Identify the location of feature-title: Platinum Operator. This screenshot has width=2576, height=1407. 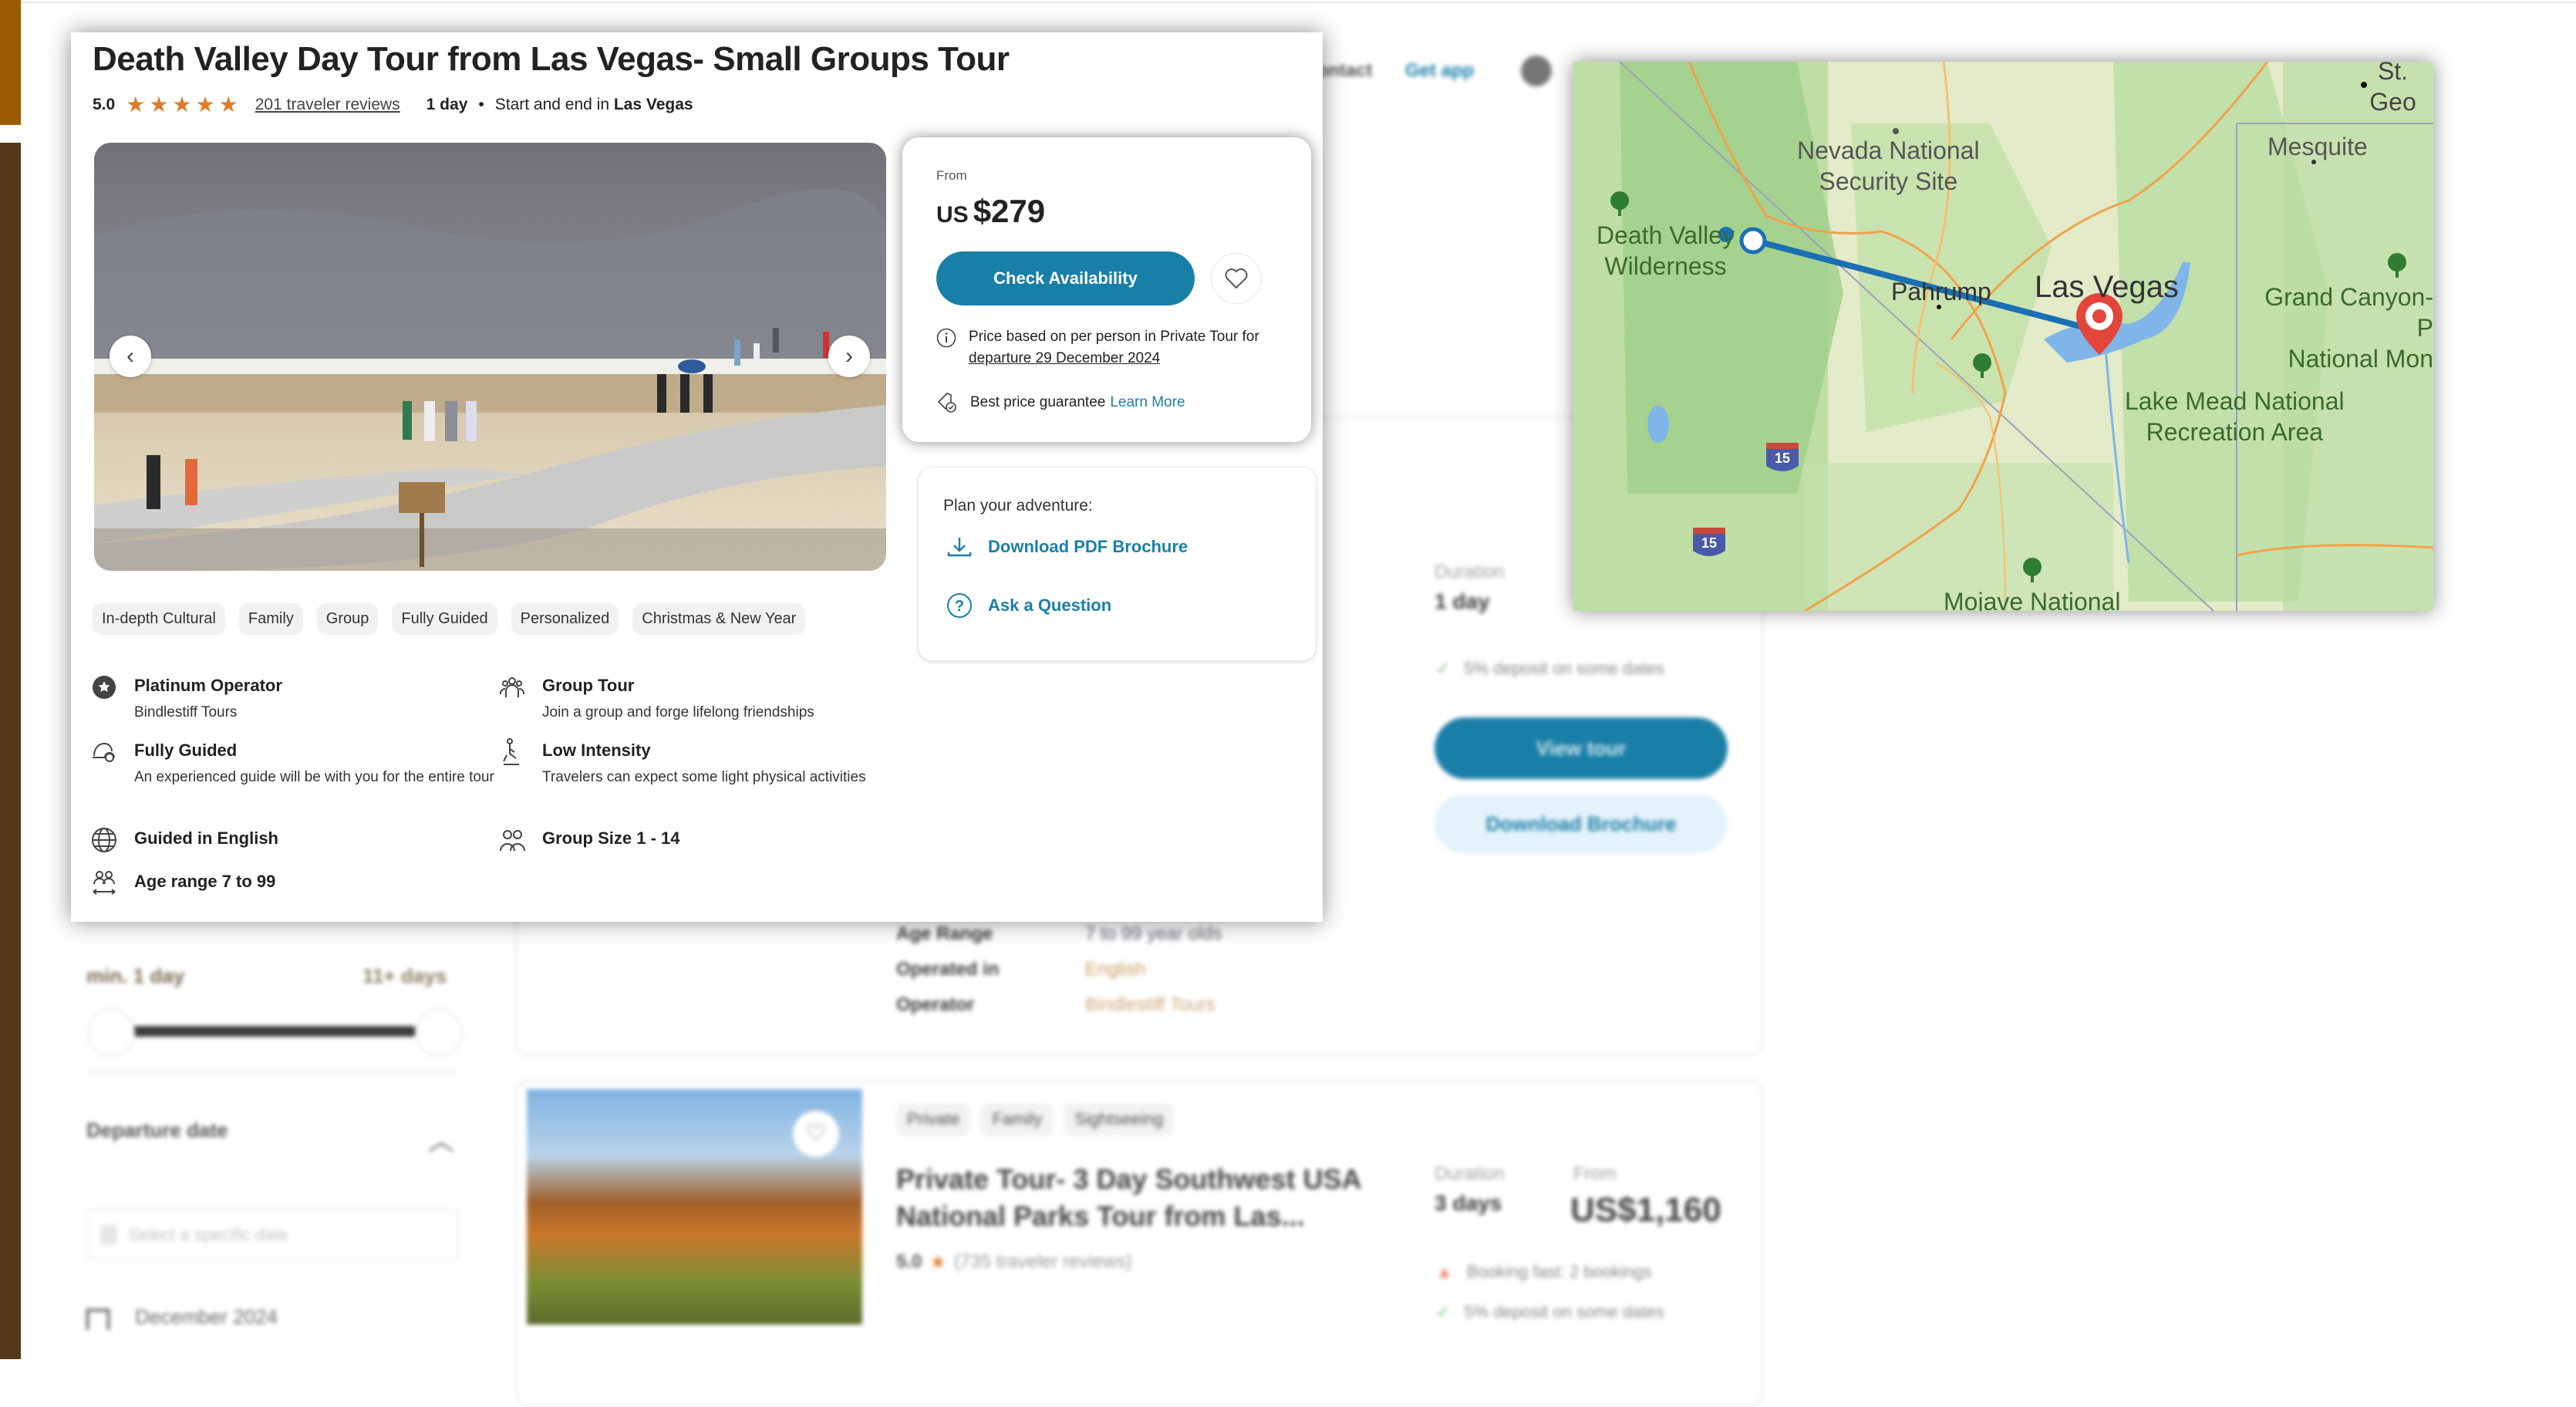
(208, 686).